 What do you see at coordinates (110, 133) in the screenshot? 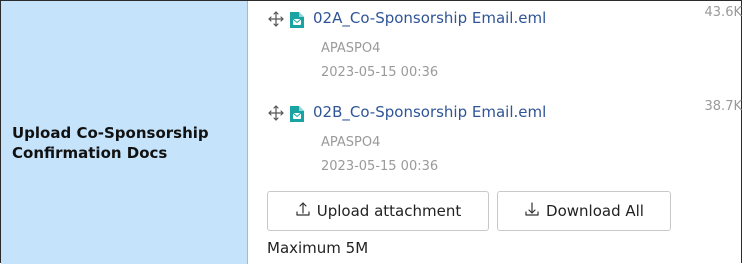
I see `field-label-line-1: Upload Co-Sponsorship` at bounding box center [110, 133].